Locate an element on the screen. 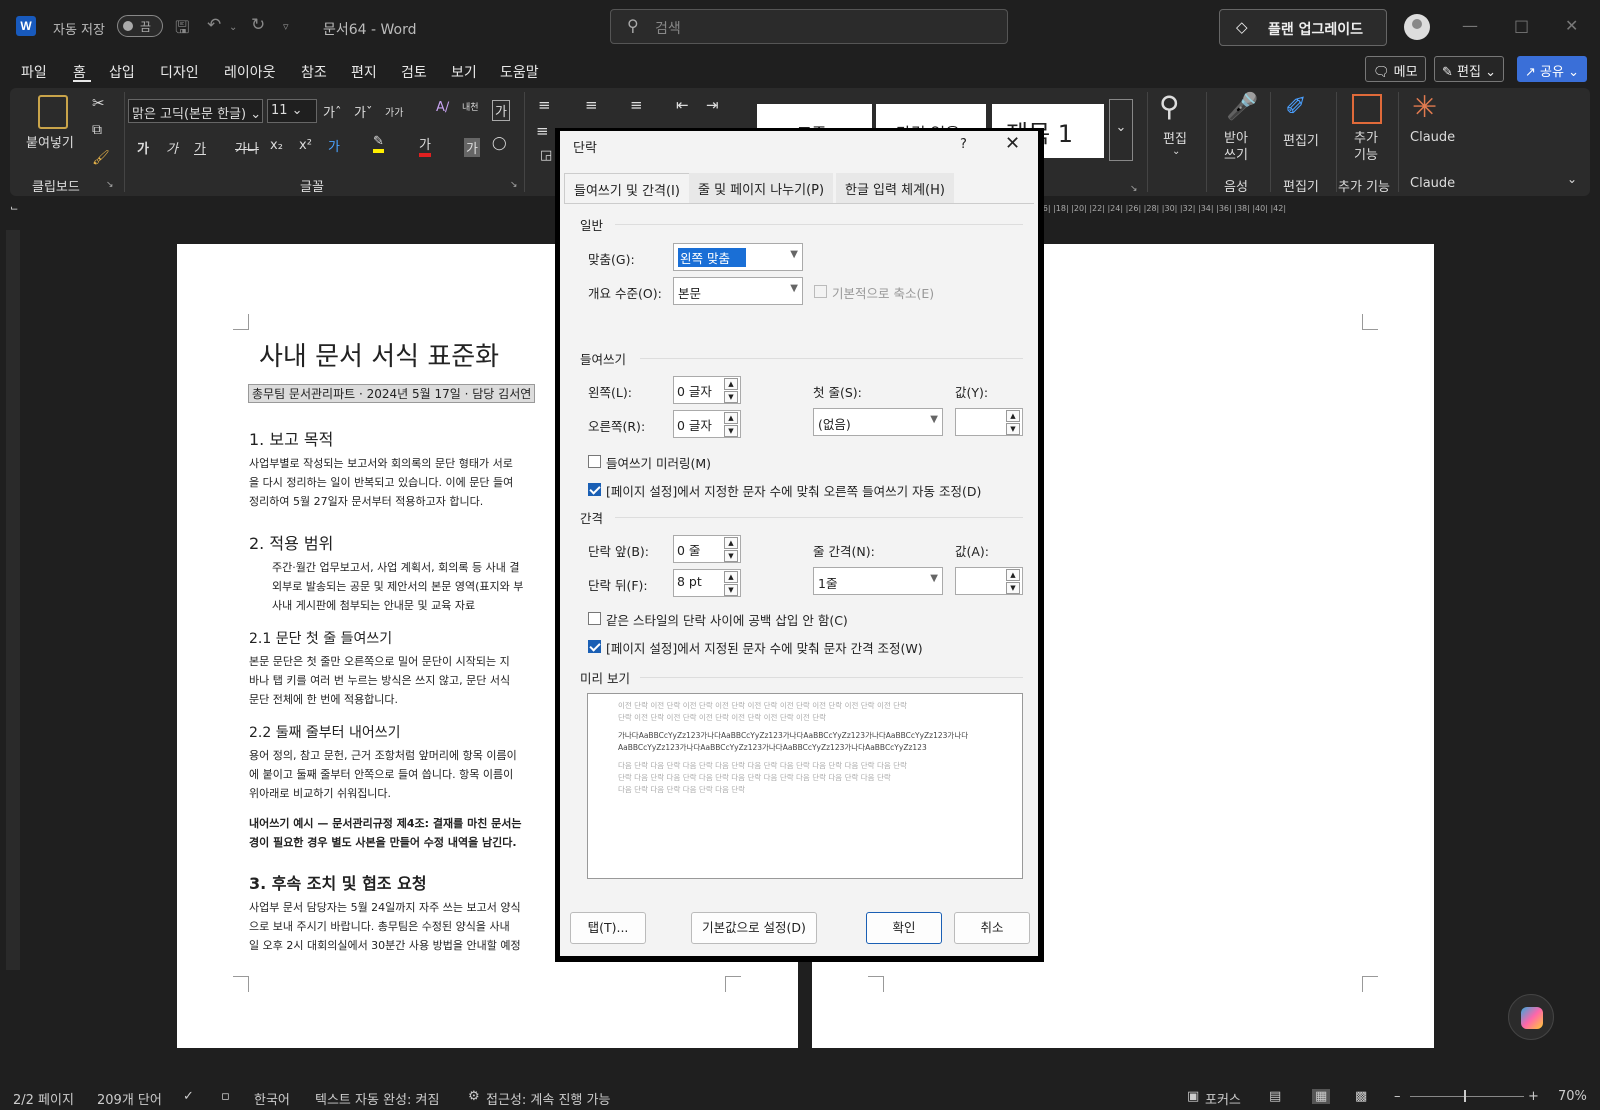  redo-icon: ↻ is located at coordinates (258, 25).